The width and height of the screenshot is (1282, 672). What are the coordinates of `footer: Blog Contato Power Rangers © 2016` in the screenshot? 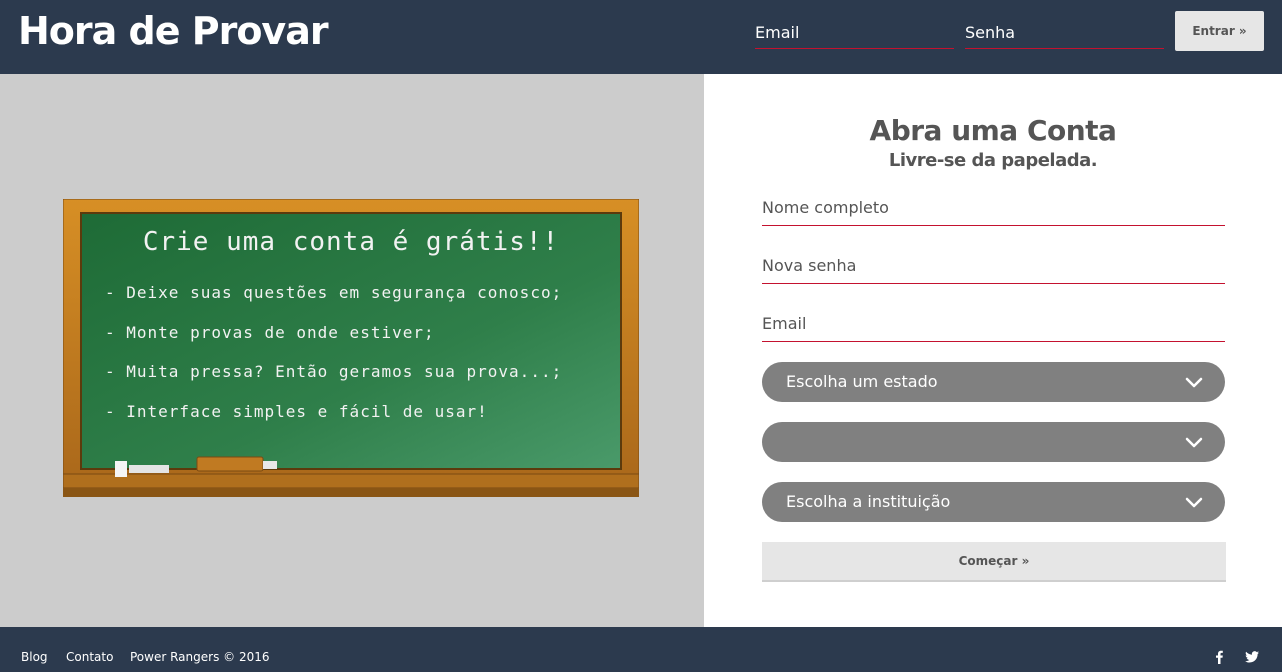 It's located at (641, 649).